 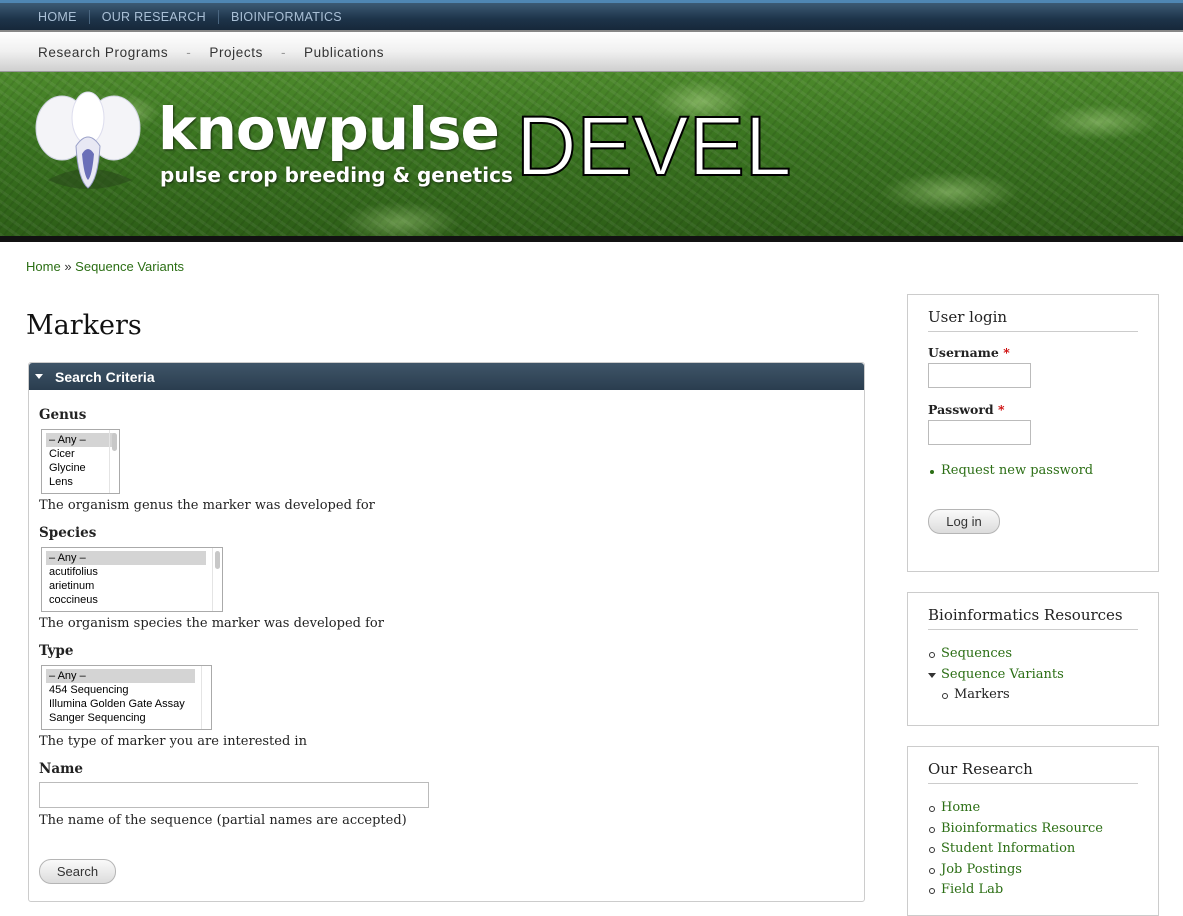 I want to click on collapse-triangle-icon, so click(x=39, y=376).